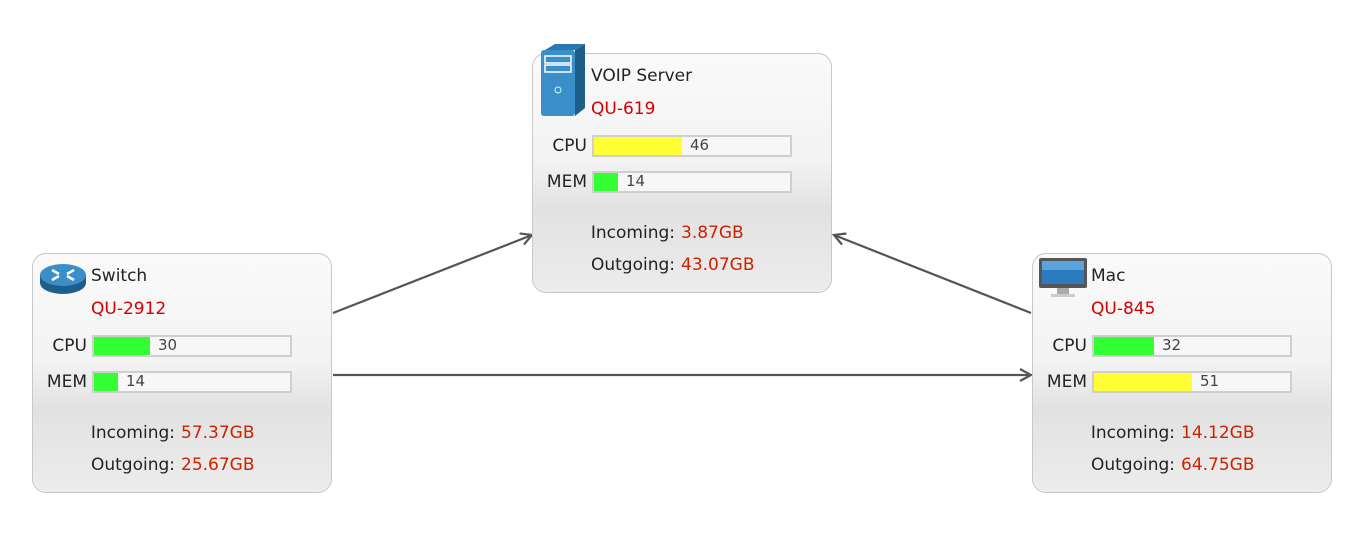  What do you see at coordinates (933, 275) in the screenshot?
I see `link-mac-voip` at bounding box center [933, 275].